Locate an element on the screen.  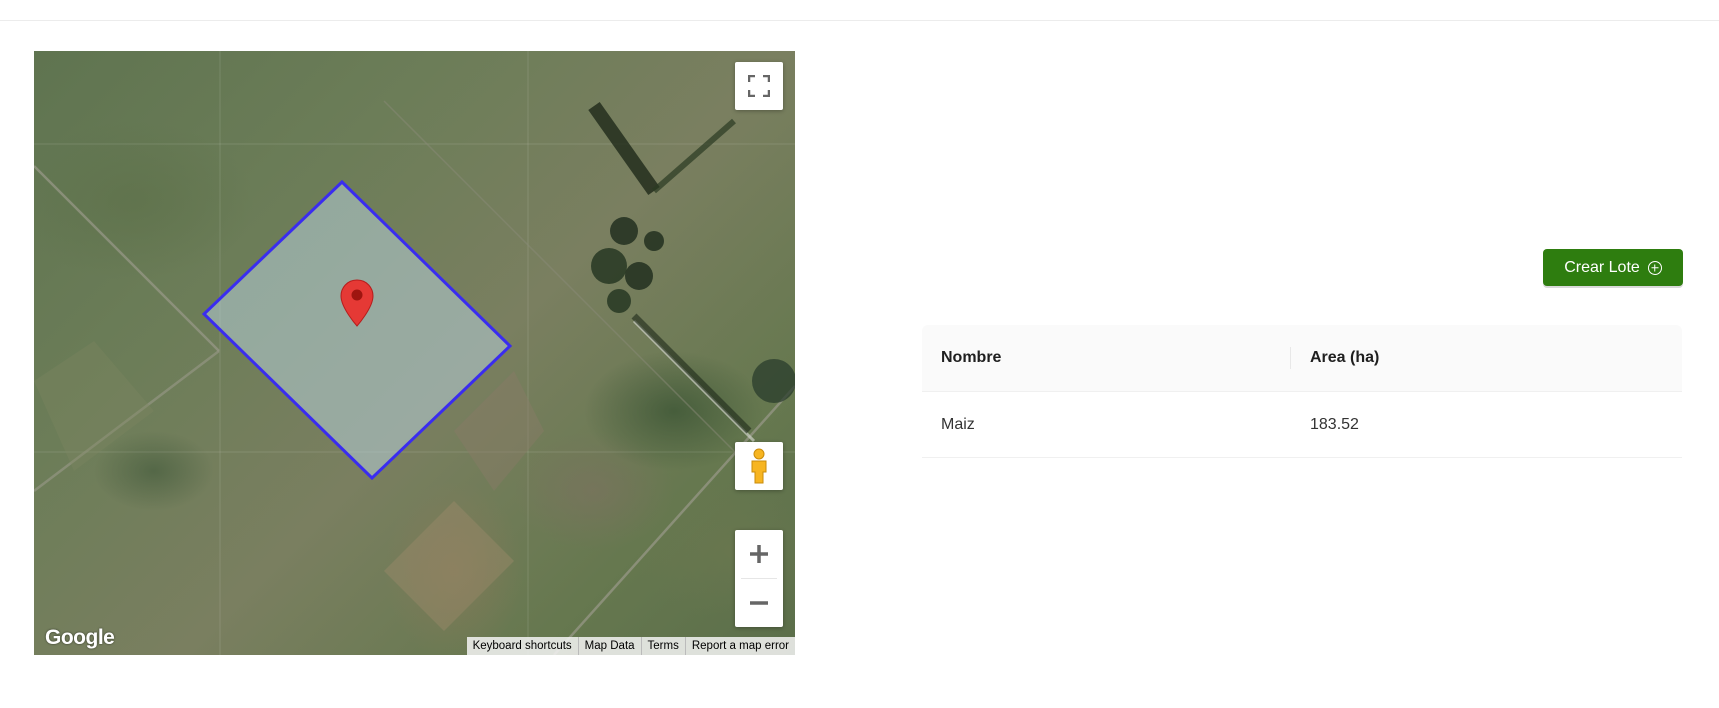
lots-table: Nombre Area (ha) Maiz 183.52 is located at coordinates (1302, 391).